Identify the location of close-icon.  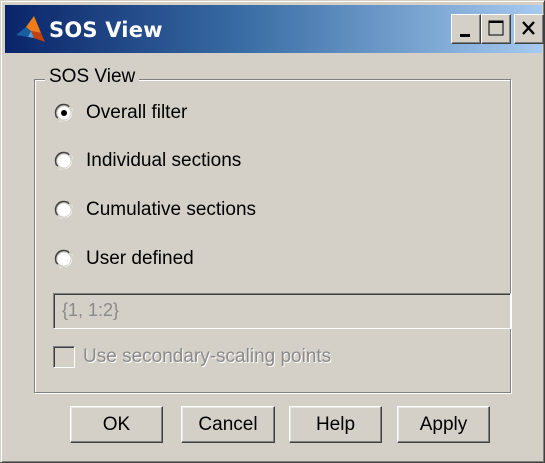
(528, 28).